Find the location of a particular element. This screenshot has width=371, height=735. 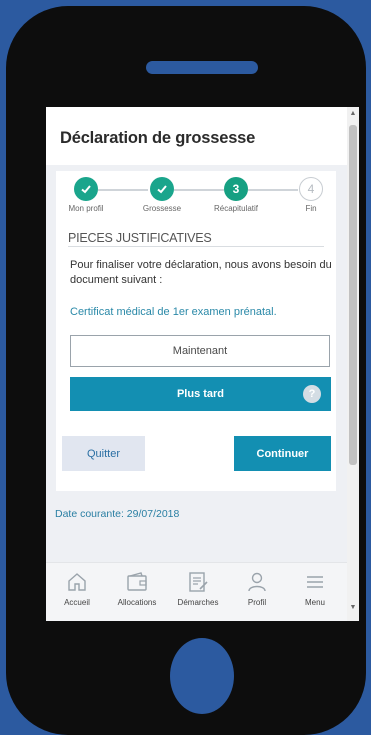

upload-now-label: Maintenant is located at coordinates (200, 351).